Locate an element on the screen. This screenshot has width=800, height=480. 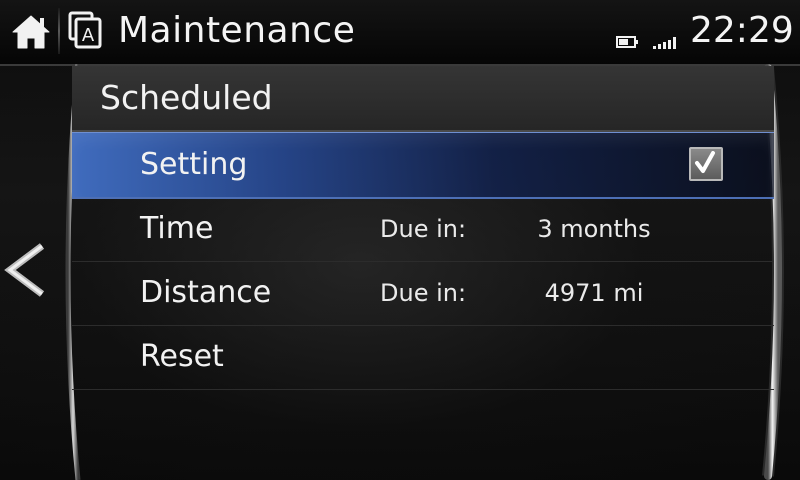
home-button is located at coordinates (31, 31).